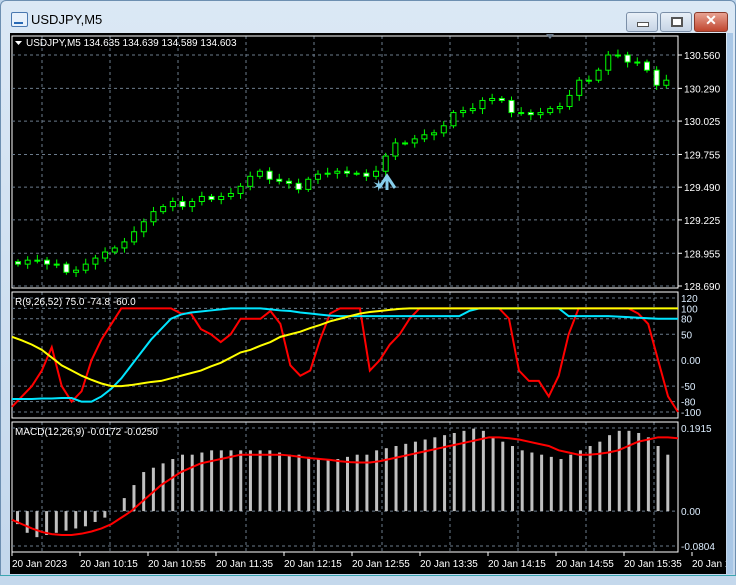  What do you see at coordinates (711, 22) in the screenshot?
I see `close-button: ✕` at bounding box center [711, 22].